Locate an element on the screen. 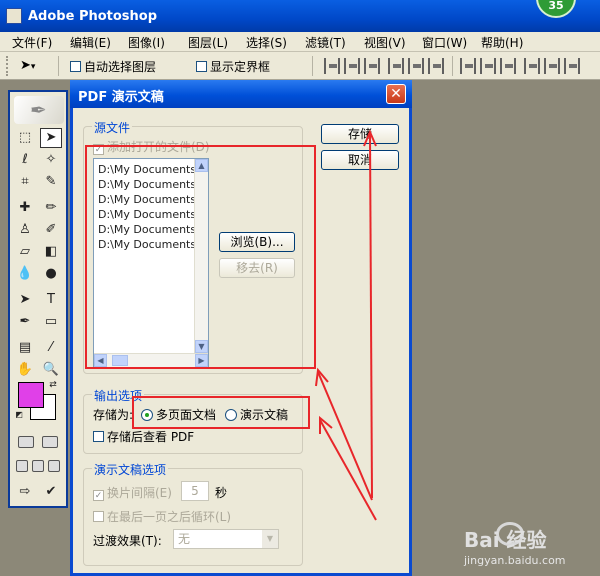 This screenshot has width=600, height=576. dialog-titlebar: PDF 演示文稿 ✕ is located at coordinates (241, 94).